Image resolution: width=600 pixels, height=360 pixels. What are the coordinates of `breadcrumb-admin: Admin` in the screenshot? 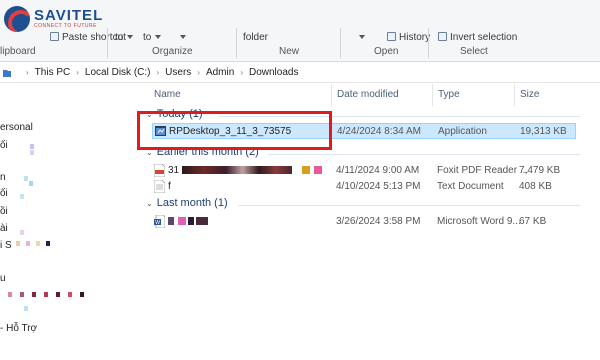 It's located at (220, 72).